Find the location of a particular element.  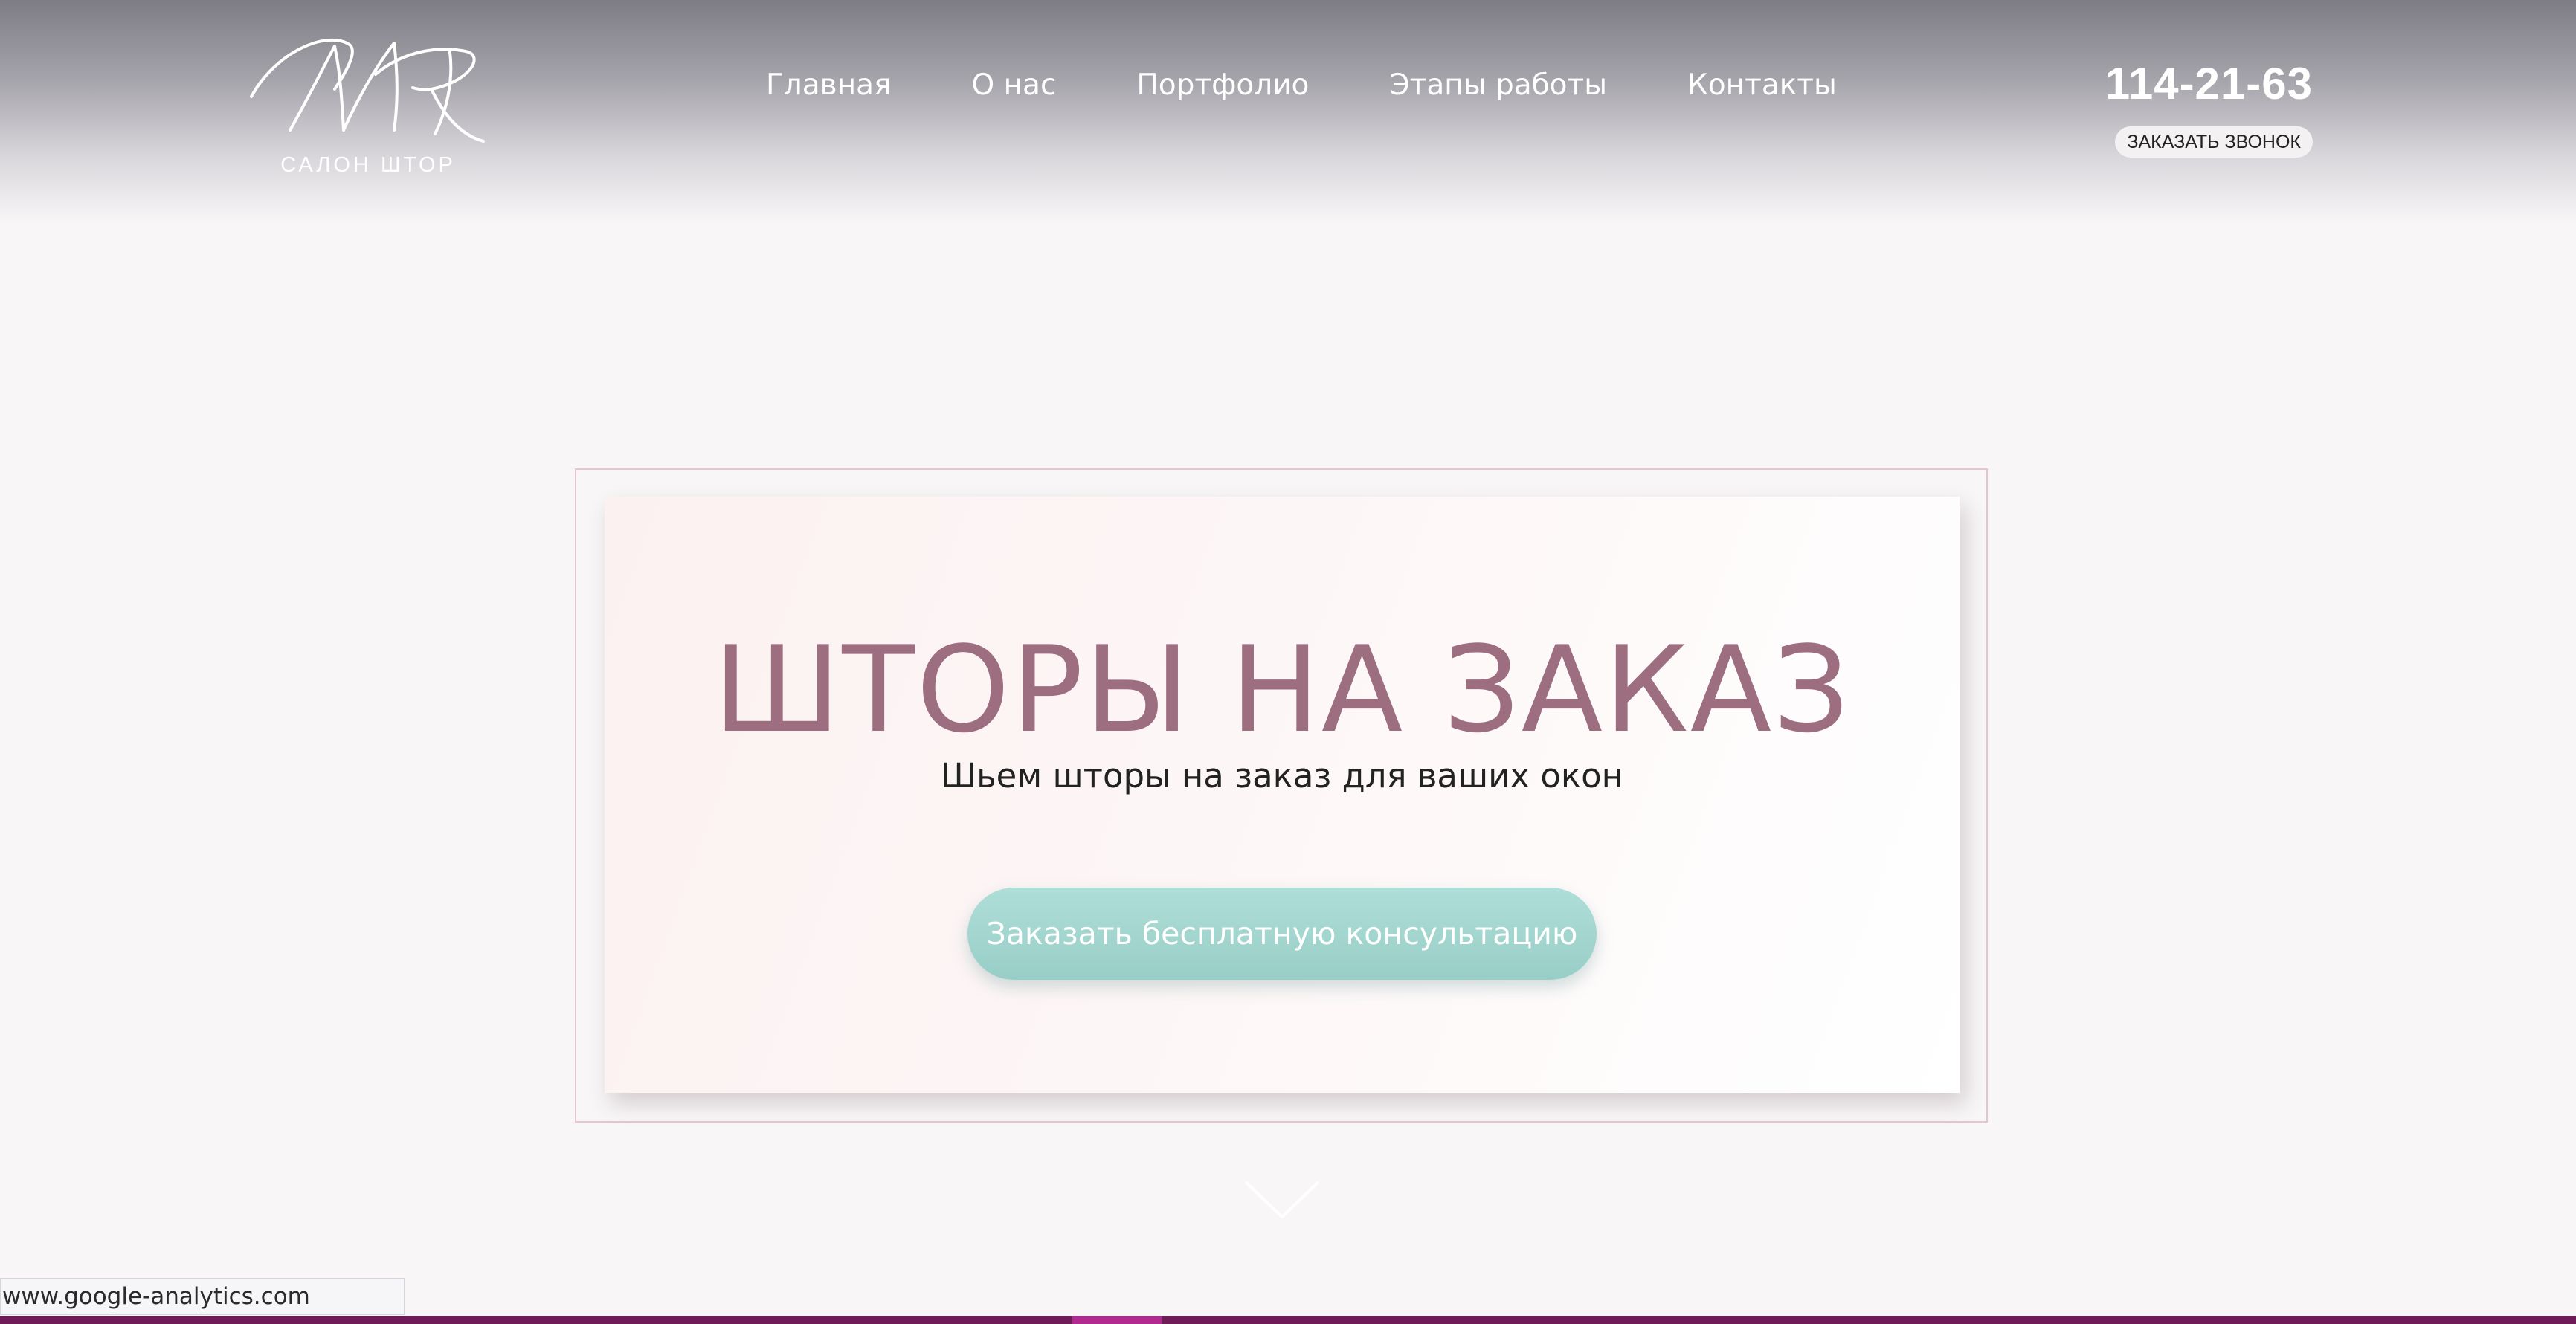

hero-title: ШТОРЫ НА ЗАКАЗ is located at coordinates (1282, 689).